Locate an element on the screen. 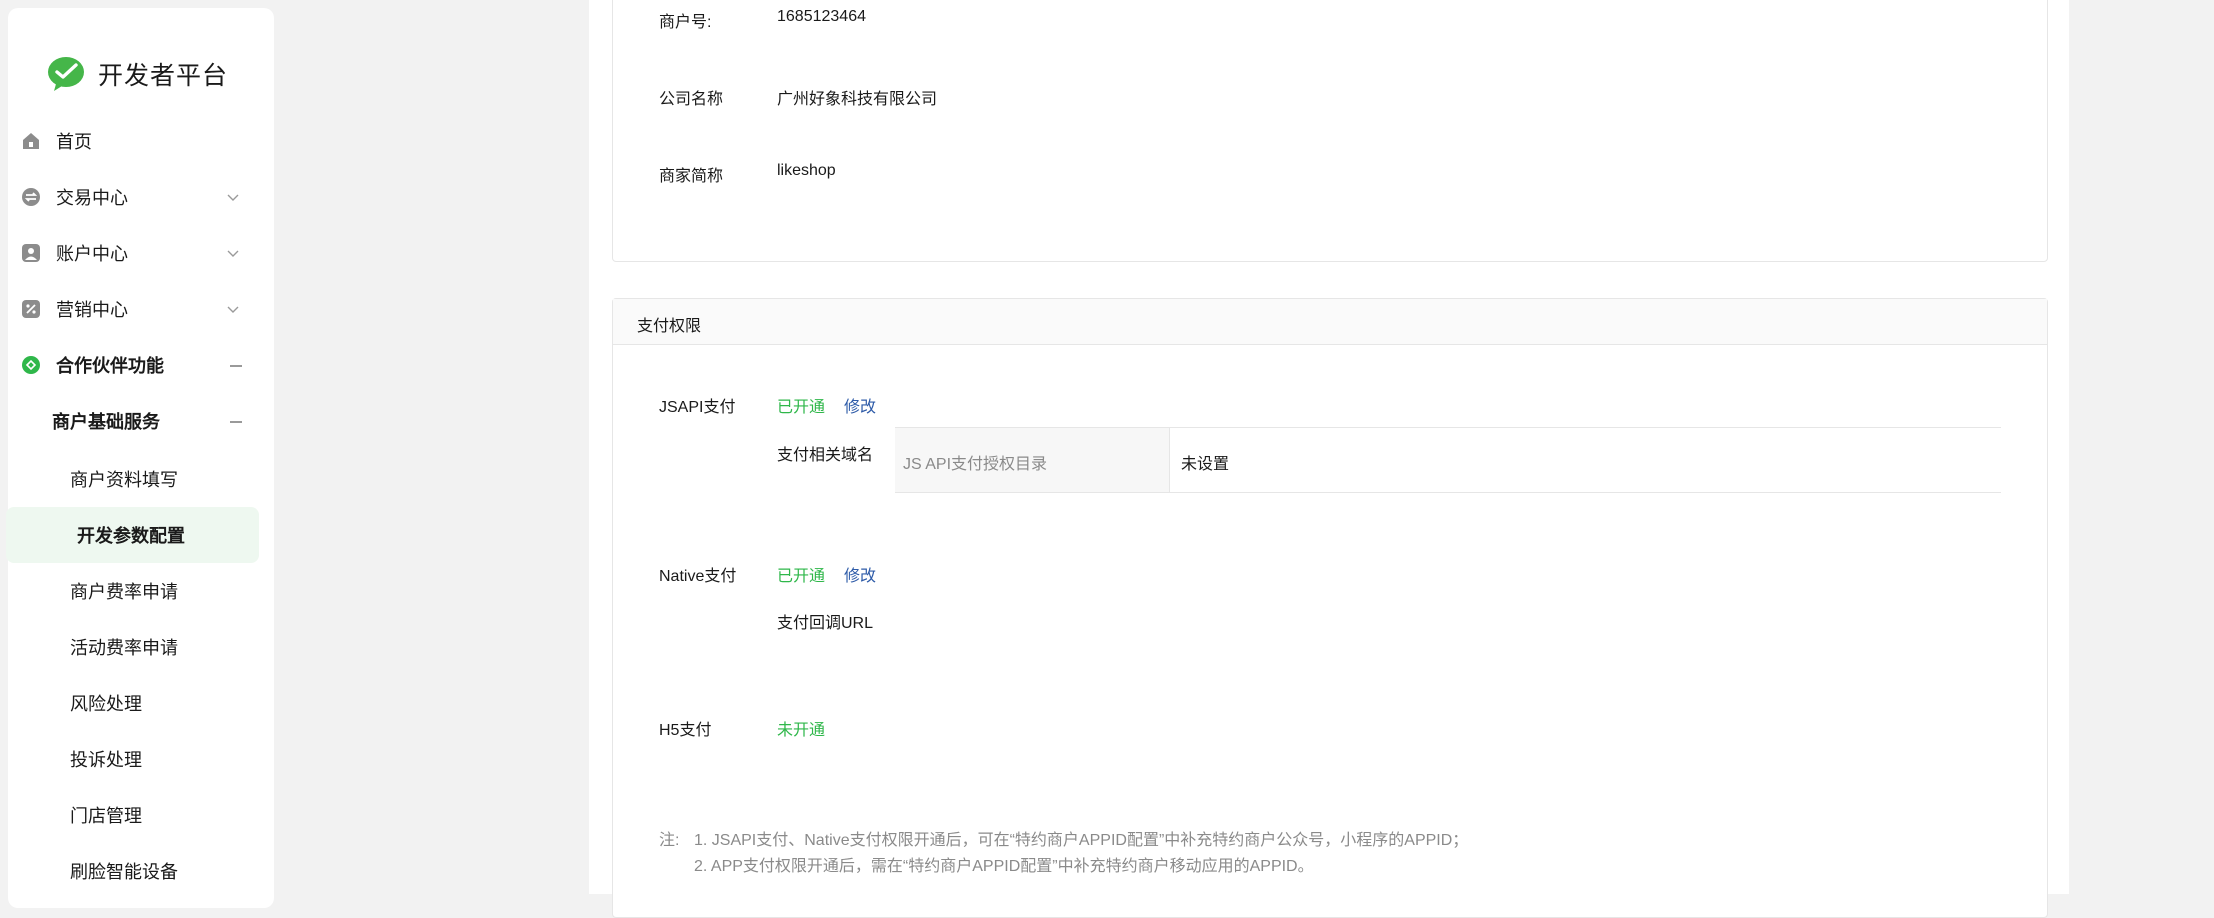  sidebar-group-merchant-basic: 商户基础服务 is located at coordinates (133, 421).